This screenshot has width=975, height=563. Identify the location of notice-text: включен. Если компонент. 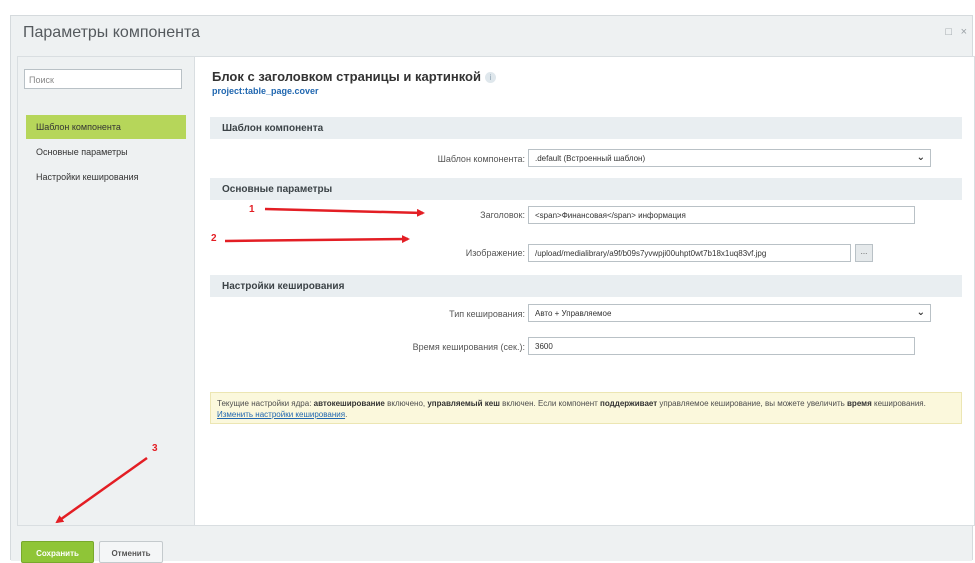
(550, 403).